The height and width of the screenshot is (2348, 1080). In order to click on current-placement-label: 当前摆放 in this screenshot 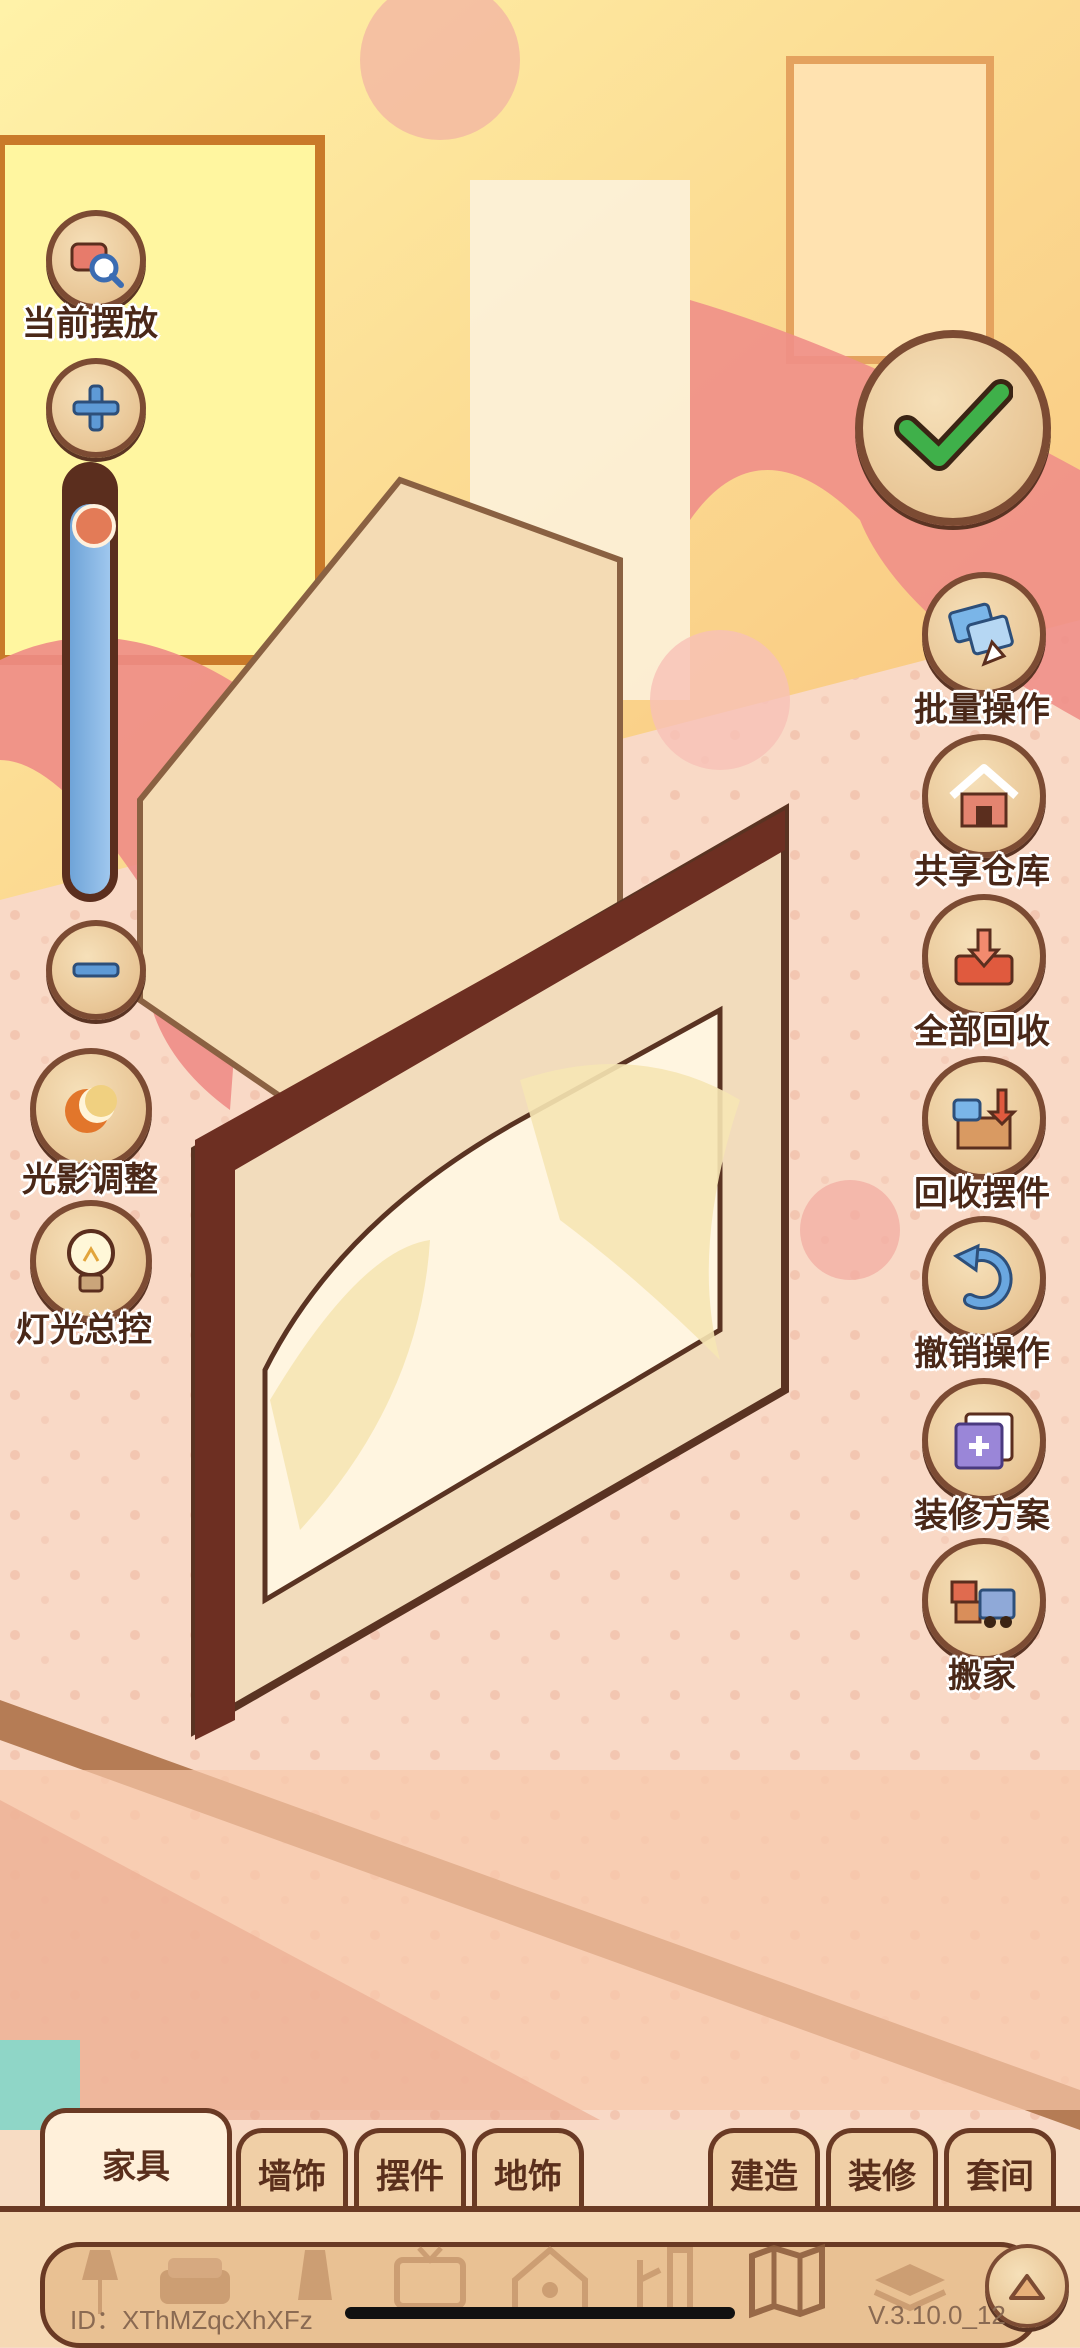, I will do `click(90, 324)`.